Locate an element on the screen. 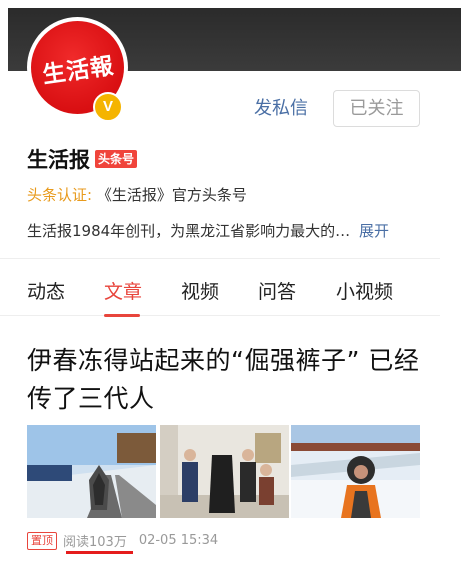 Image resolution: width=469 pixels, height=569 pixels. verified-badge-icon: V is located at coordinates (108, 107).